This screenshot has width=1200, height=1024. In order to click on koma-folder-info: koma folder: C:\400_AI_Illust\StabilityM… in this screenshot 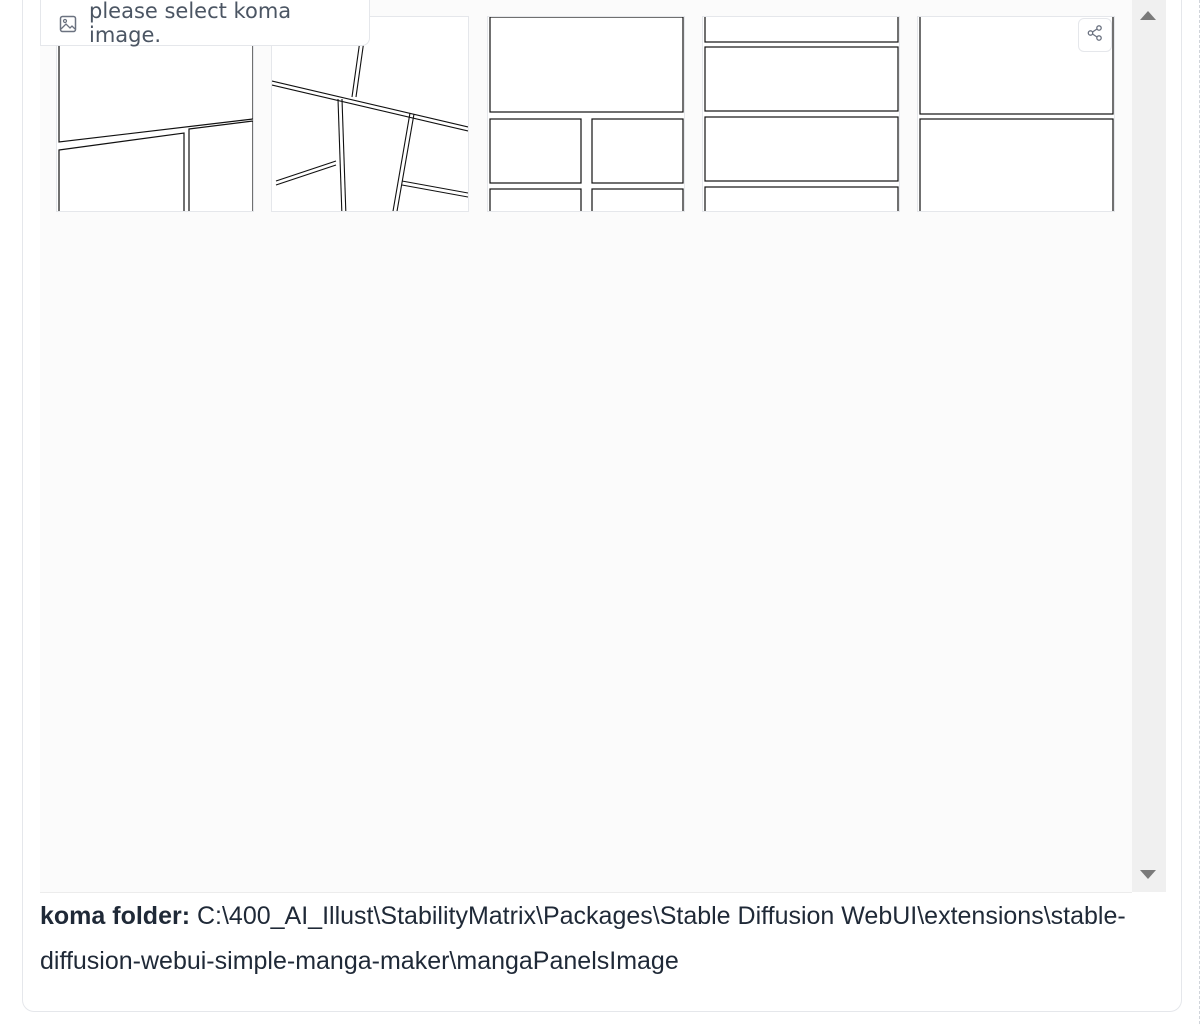, I will do `click(585, 939)`.